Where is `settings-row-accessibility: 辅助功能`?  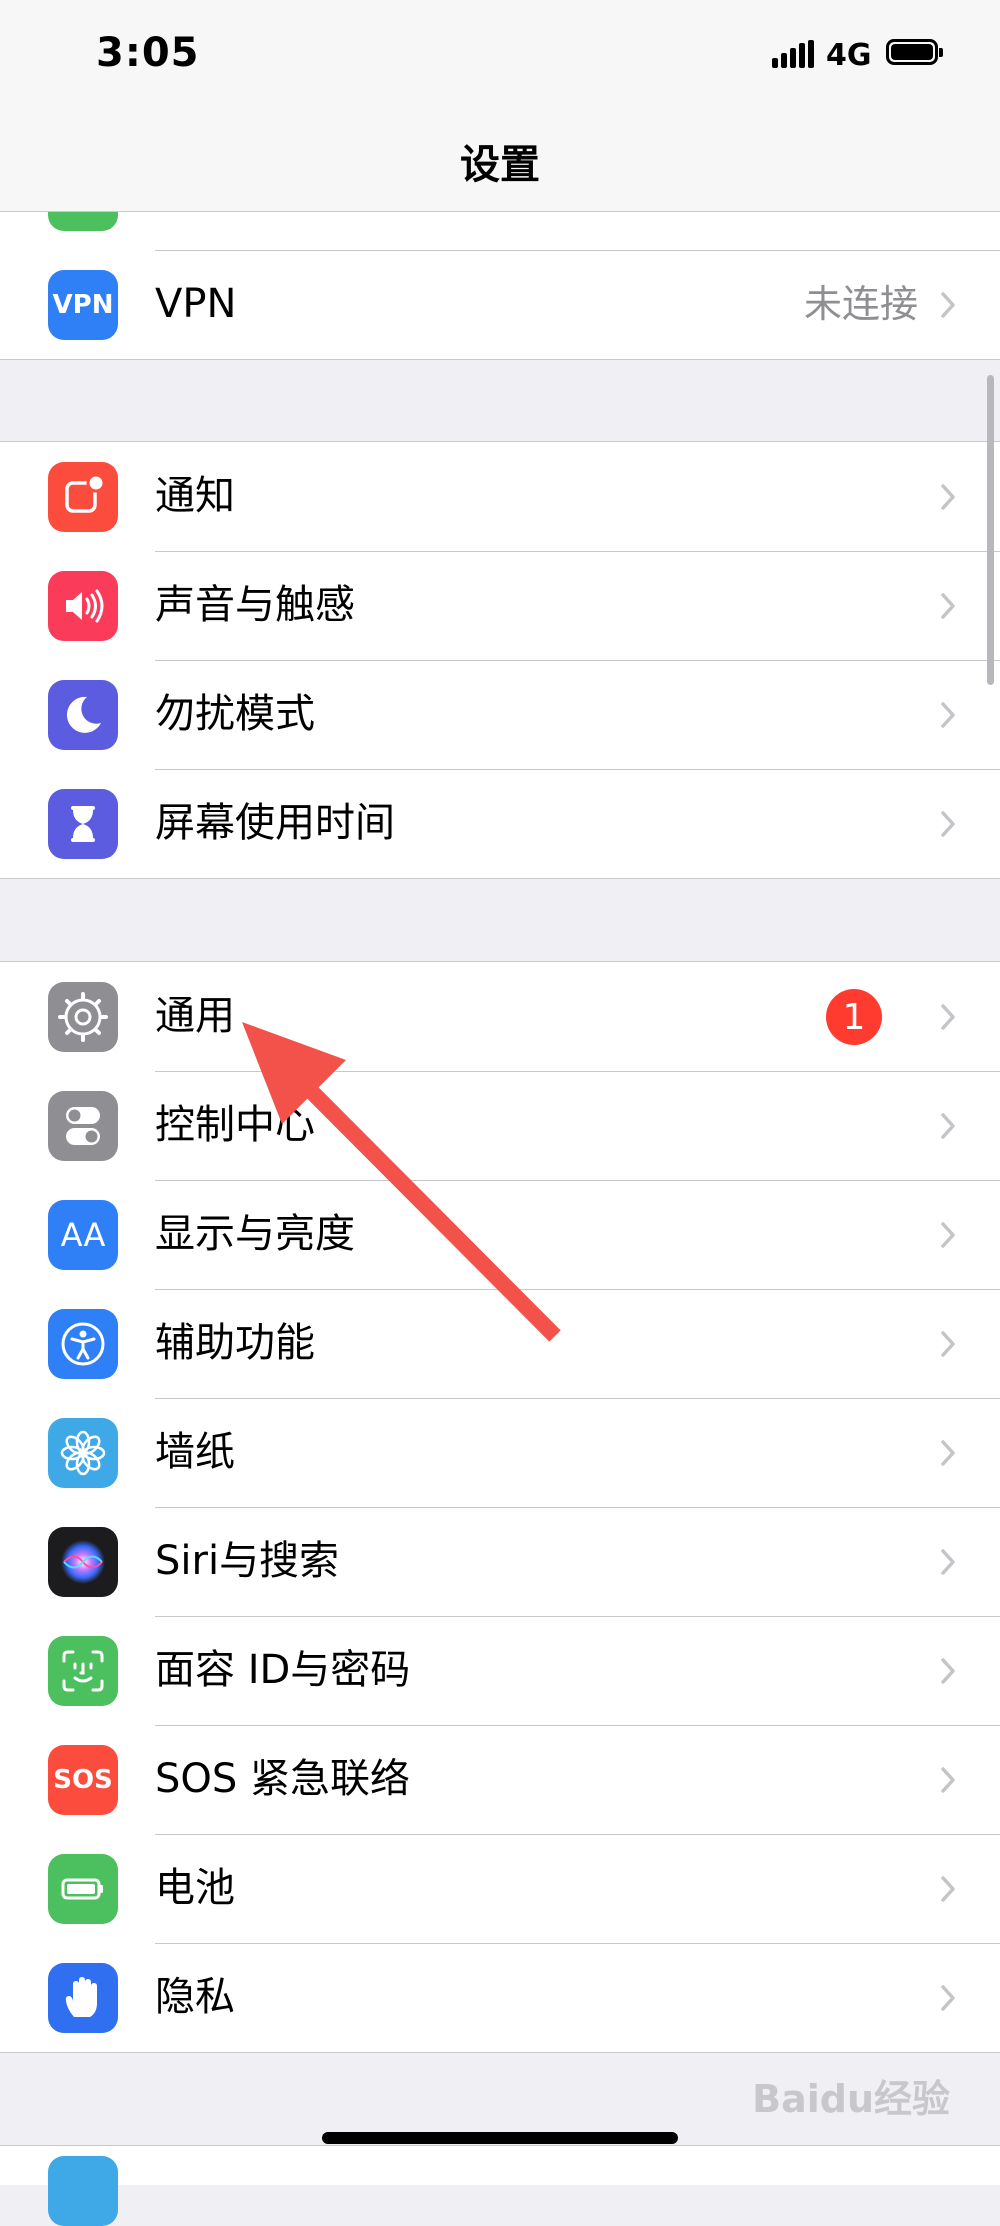
settings-row-accessibility: 辅助功能 is located at coordinates (500, 1343).